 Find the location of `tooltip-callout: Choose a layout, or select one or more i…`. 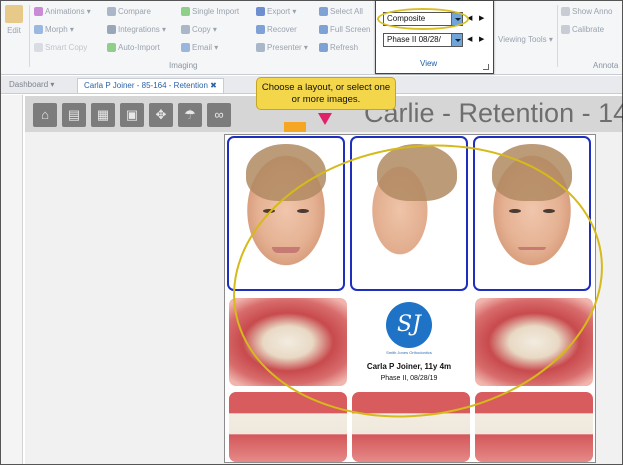

tooltip-callout: Choose a layout, or select one or more i… is located at coordinates (326, 93).